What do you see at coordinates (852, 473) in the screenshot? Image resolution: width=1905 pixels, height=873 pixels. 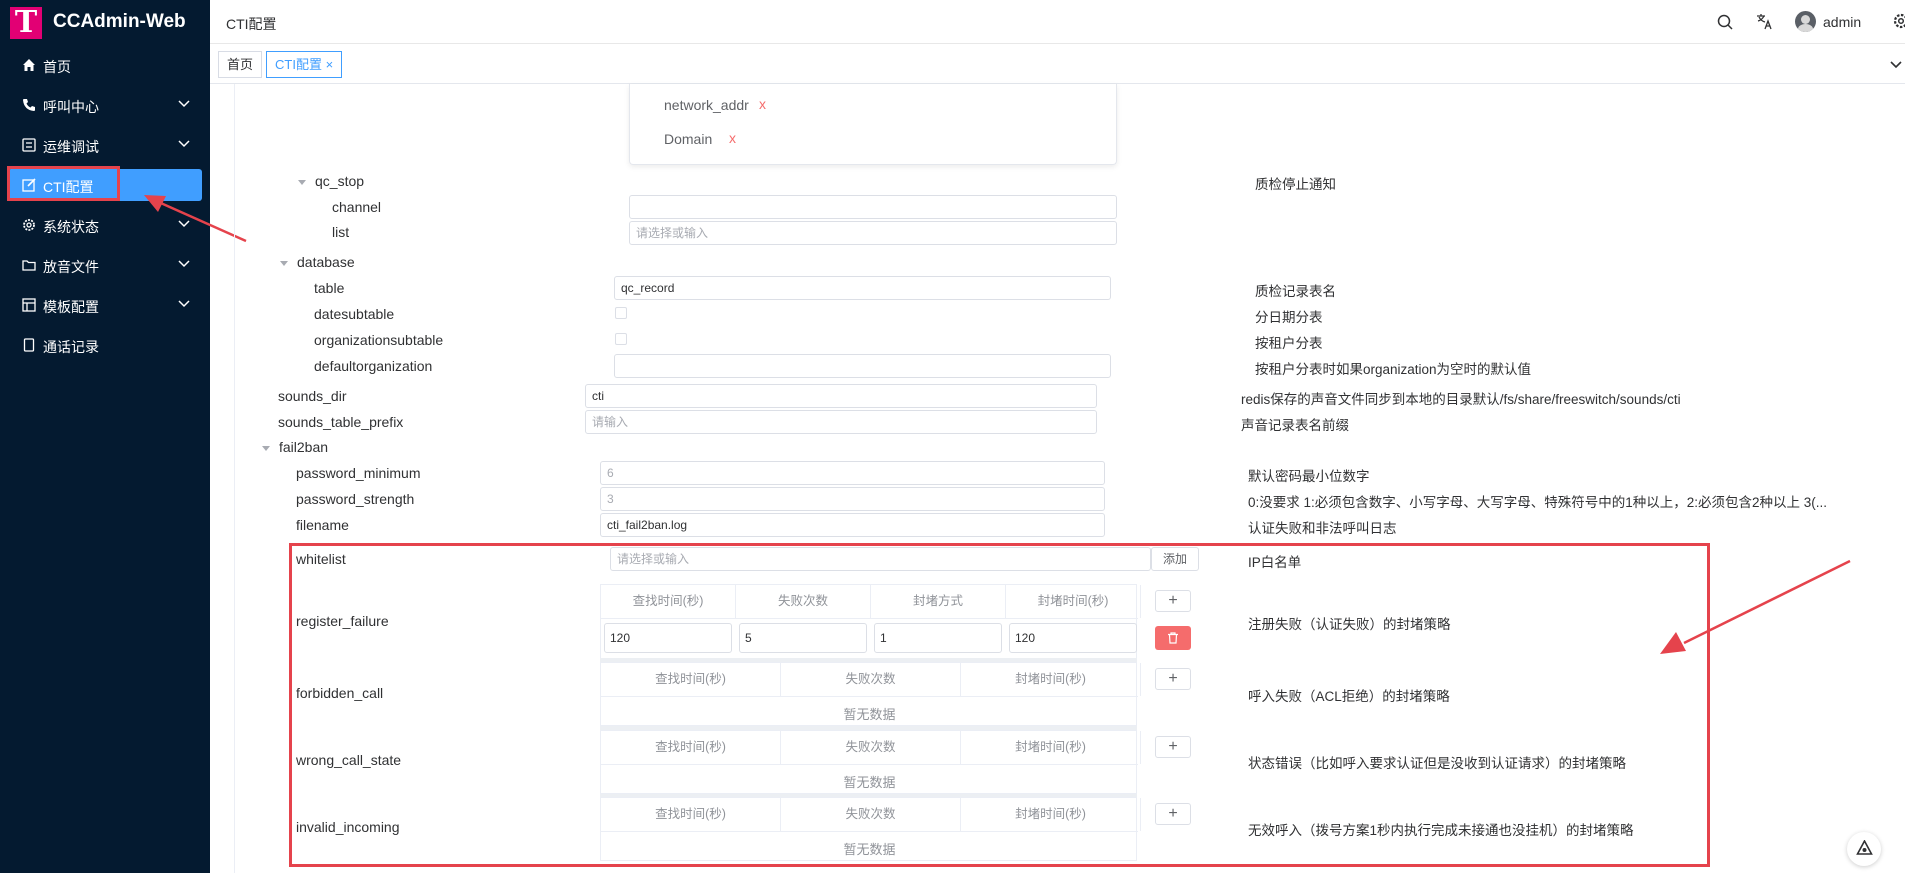 I see `password-minimum-input: 6` at bounding box center [852, 473].